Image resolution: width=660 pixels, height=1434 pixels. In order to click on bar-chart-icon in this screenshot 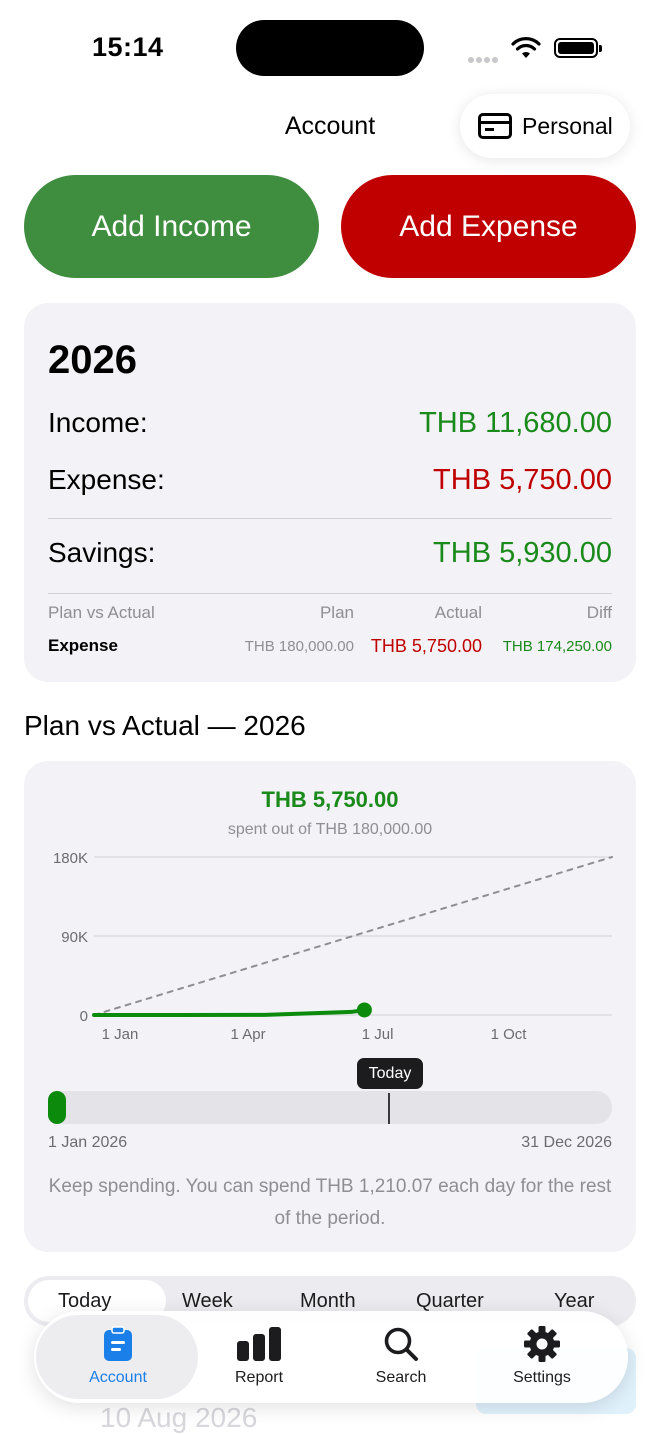, I will do `click(259, 1344)`.